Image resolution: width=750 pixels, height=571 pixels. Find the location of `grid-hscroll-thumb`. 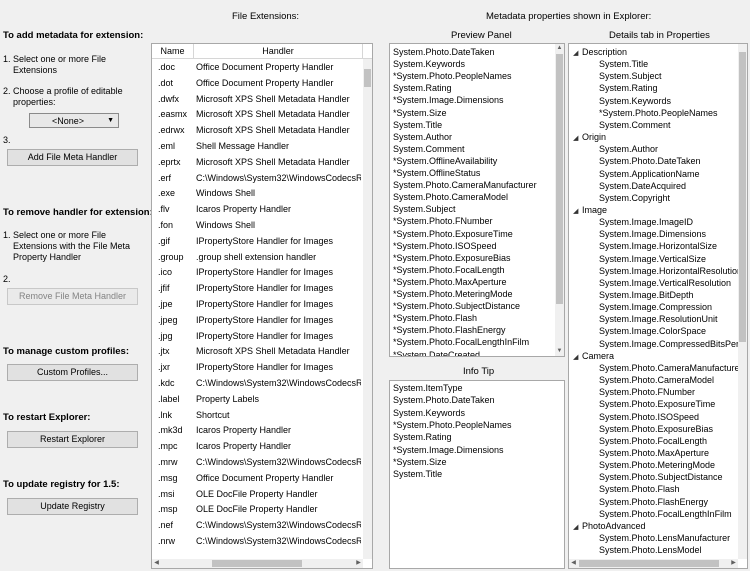

grid-hscroll-thumb is located at coordinates (257, 563).